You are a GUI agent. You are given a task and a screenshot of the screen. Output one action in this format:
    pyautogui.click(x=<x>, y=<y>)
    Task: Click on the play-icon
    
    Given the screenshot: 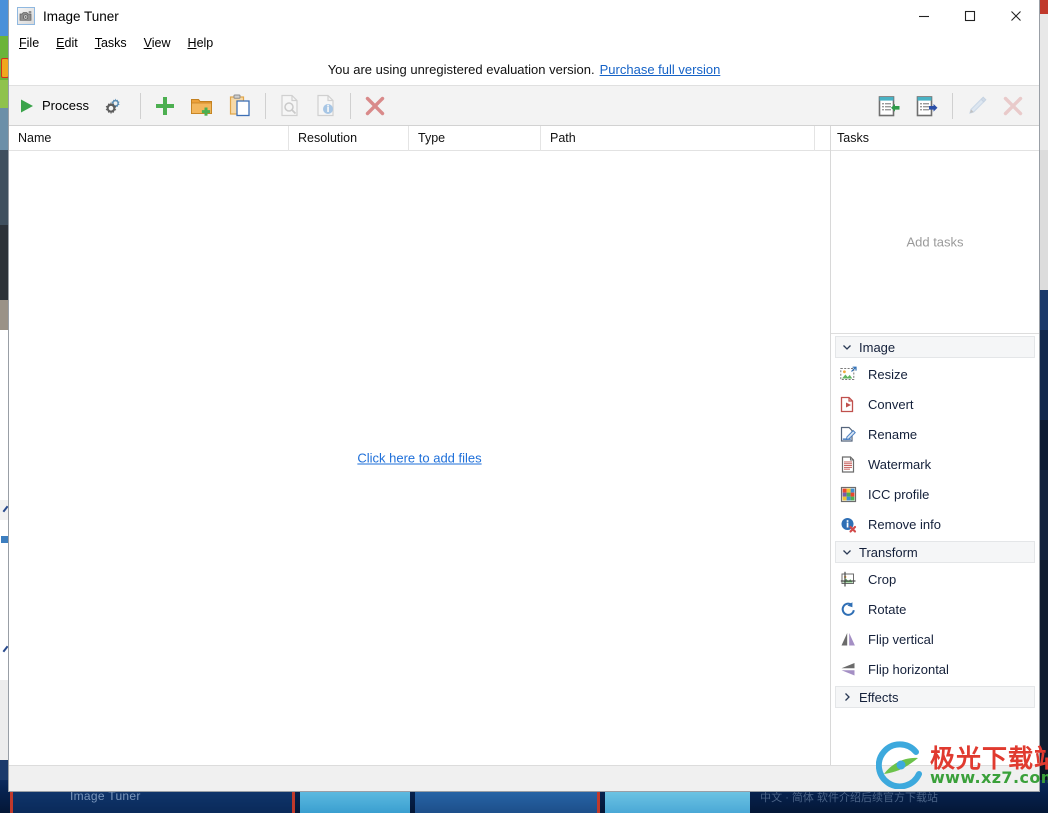 What is the action you would take?
    pyautogui.click(x=26, y=106)
    